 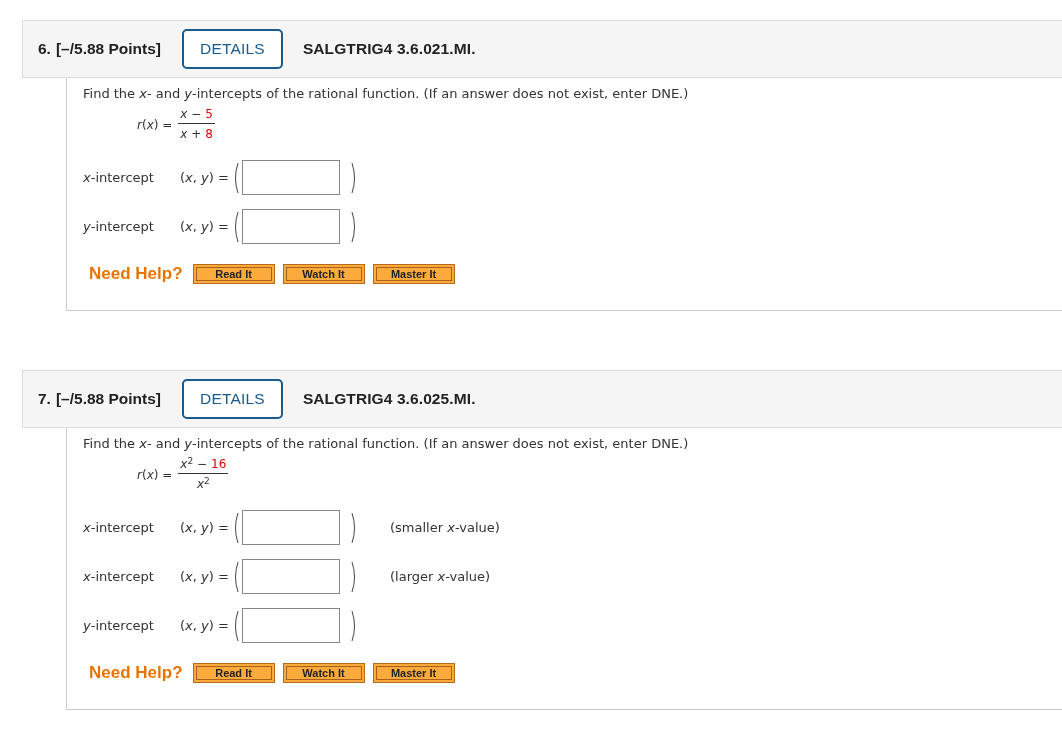 I want to click on formula-term: 16, so click(x=219, y=464).